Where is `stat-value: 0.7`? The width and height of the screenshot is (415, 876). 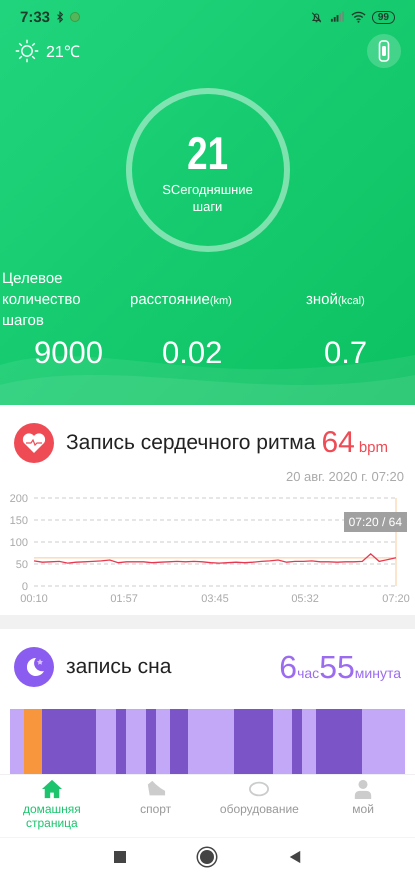 stat-value: 0.7 is located at coordinates (345, 353).